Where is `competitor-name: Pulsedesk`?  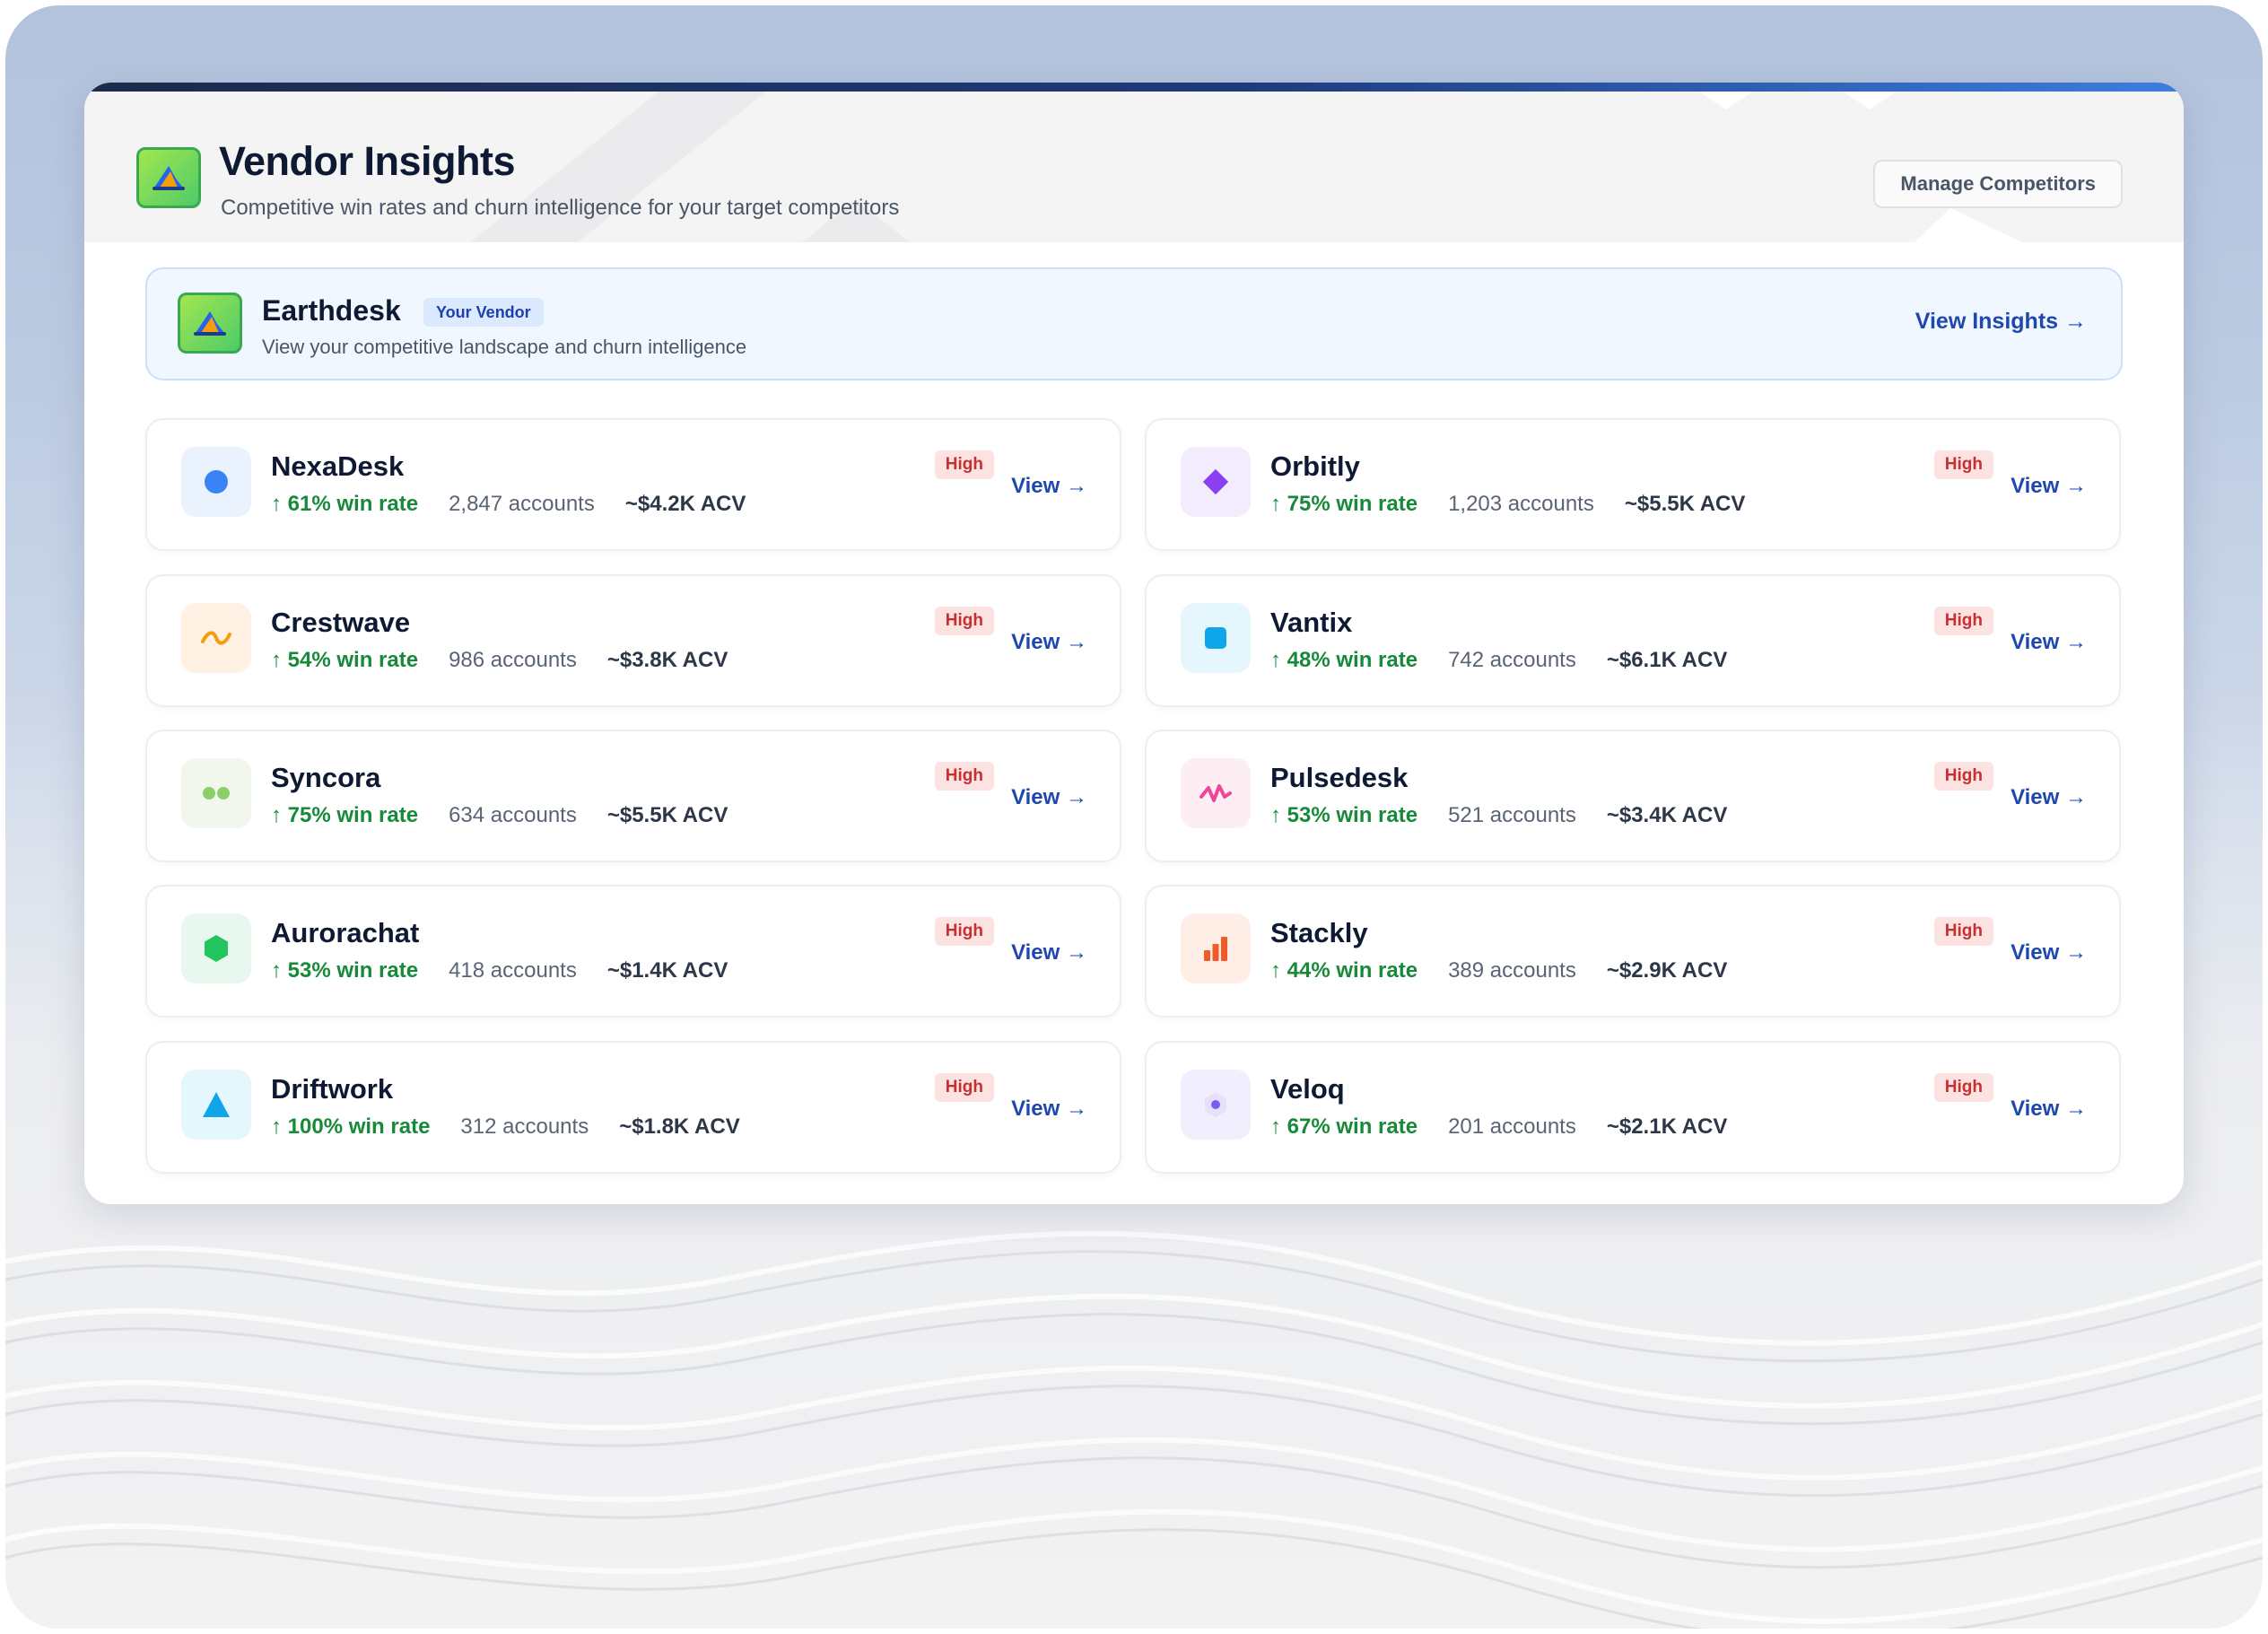
competitor-name: Pulsedesk is located at coordinates (1339, 777).